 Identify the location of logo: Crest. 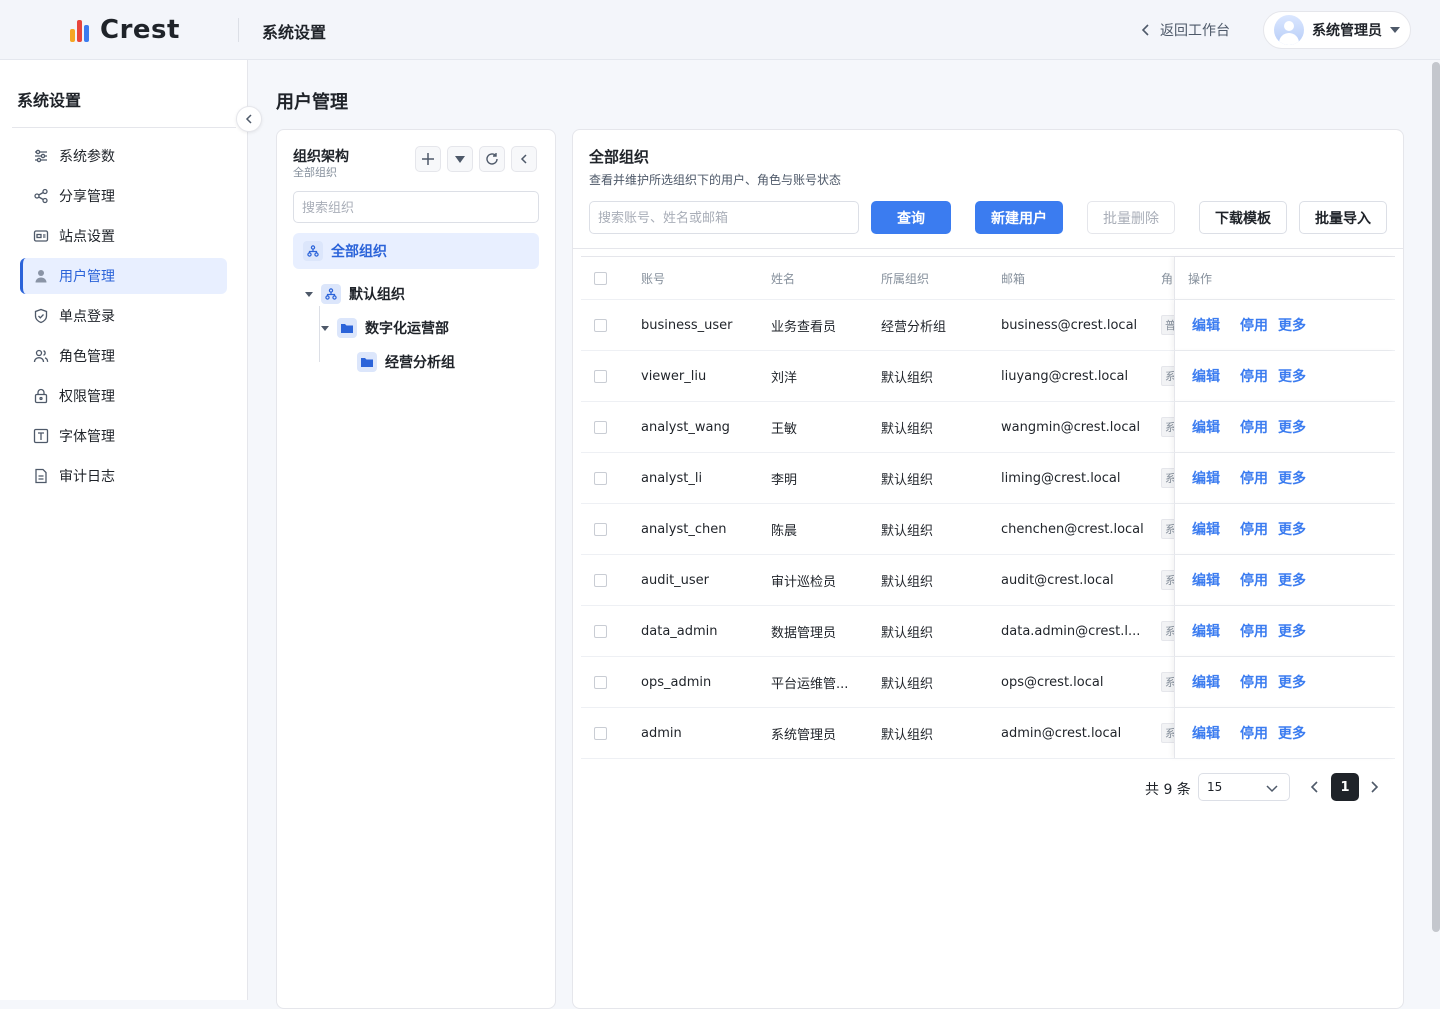
(125, 30).